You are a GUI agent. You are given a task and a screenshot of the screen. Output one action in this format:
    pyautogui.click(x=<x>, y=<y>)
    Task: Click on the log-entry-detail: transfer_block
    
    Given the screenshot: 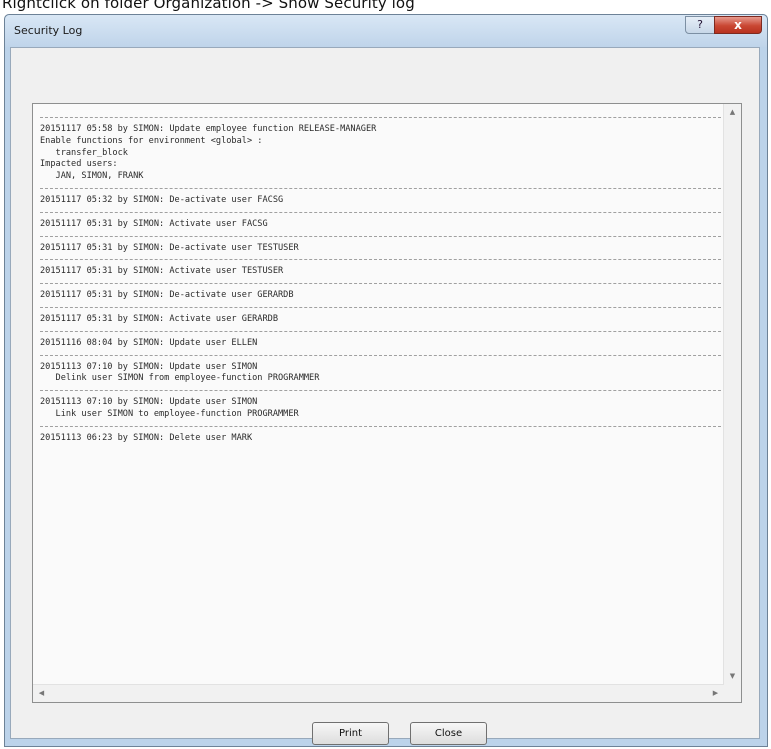 What is the action you would take?
    pyautogui.click(x=84, y=152)
    